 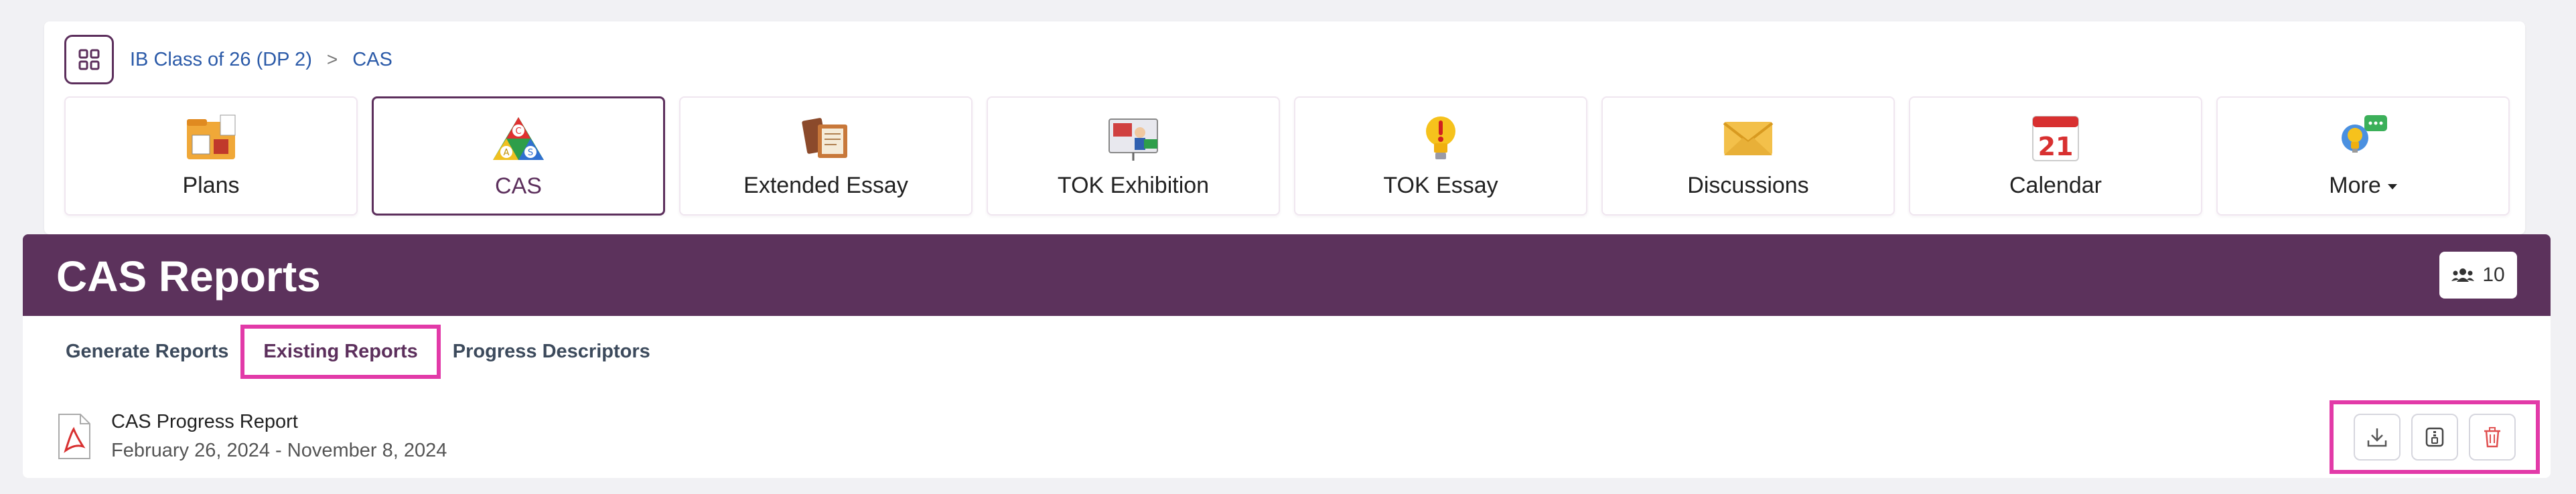 I want to click on members-button: 10, so click(x=2478, y=275).